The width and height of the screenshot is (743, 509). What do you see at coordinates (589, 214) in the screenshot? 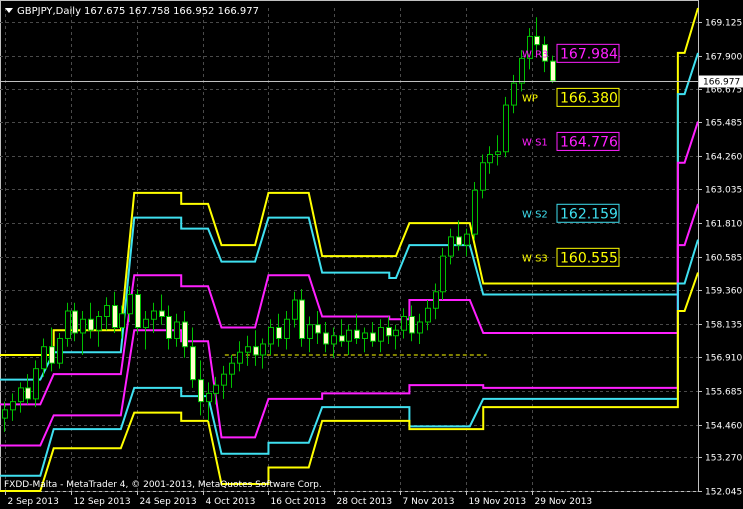
I see `level-value: 162.159` at bounding box center [589, 214].